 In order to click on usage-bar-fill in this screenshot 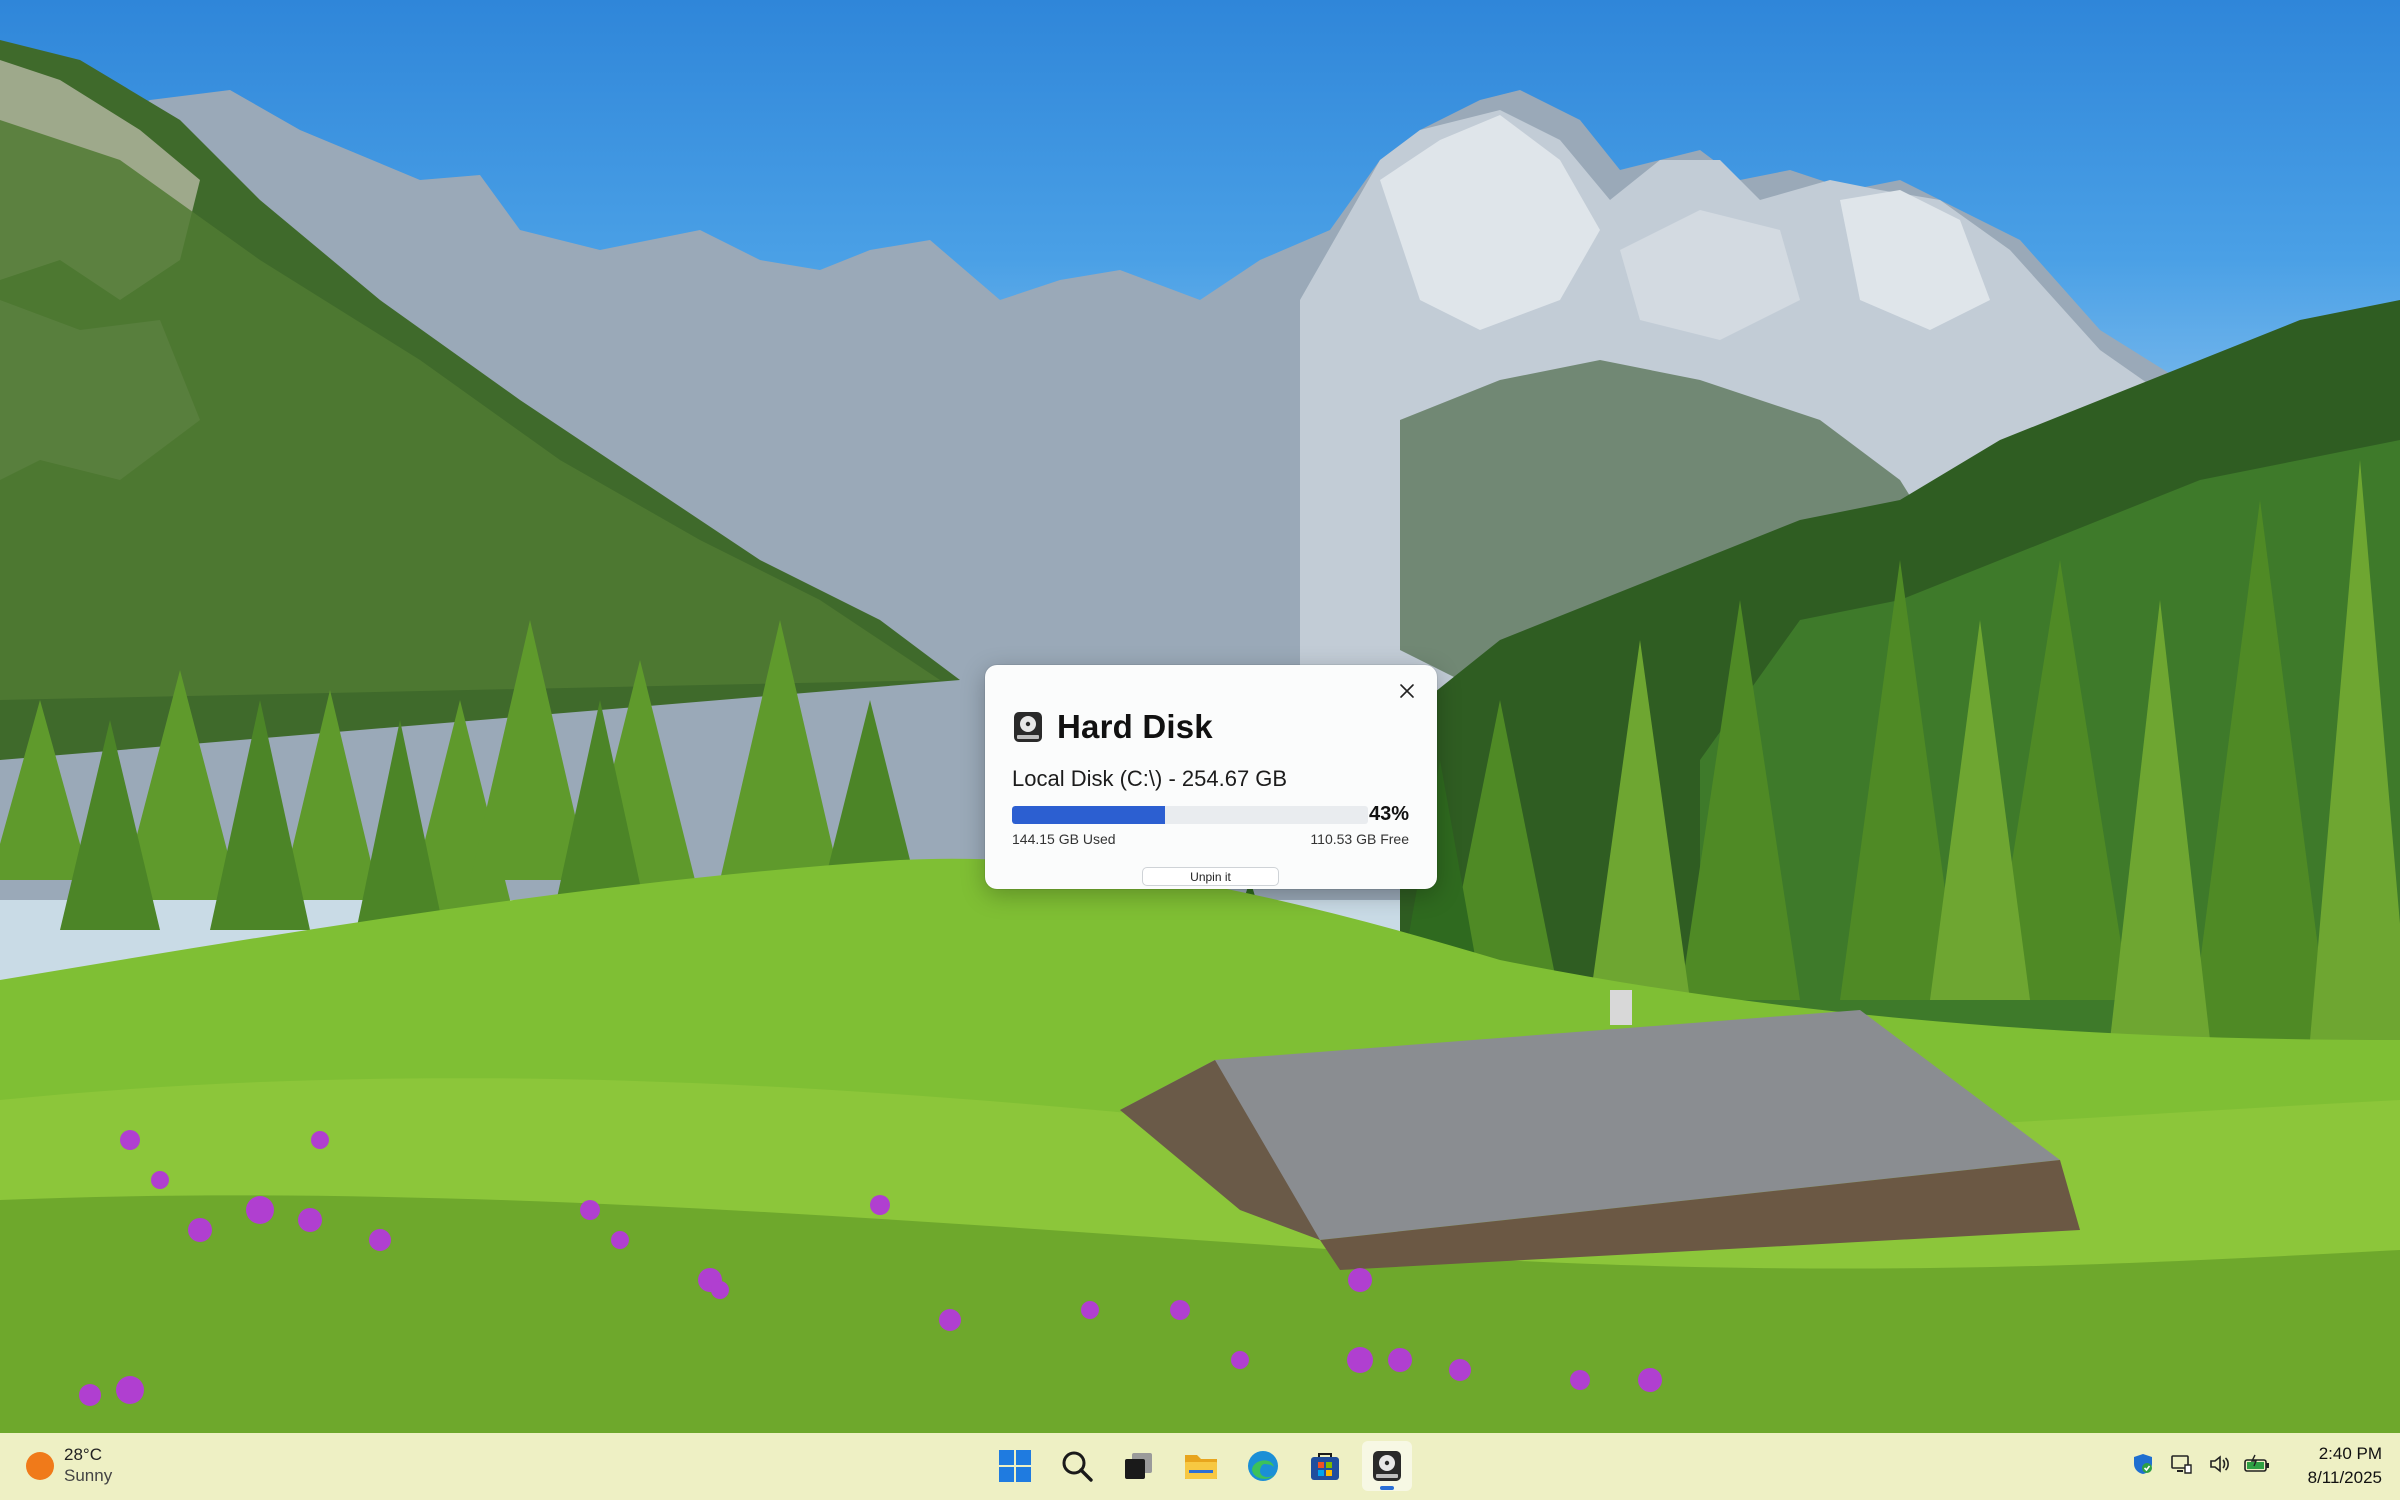, I will do `click(1089, 815)`.